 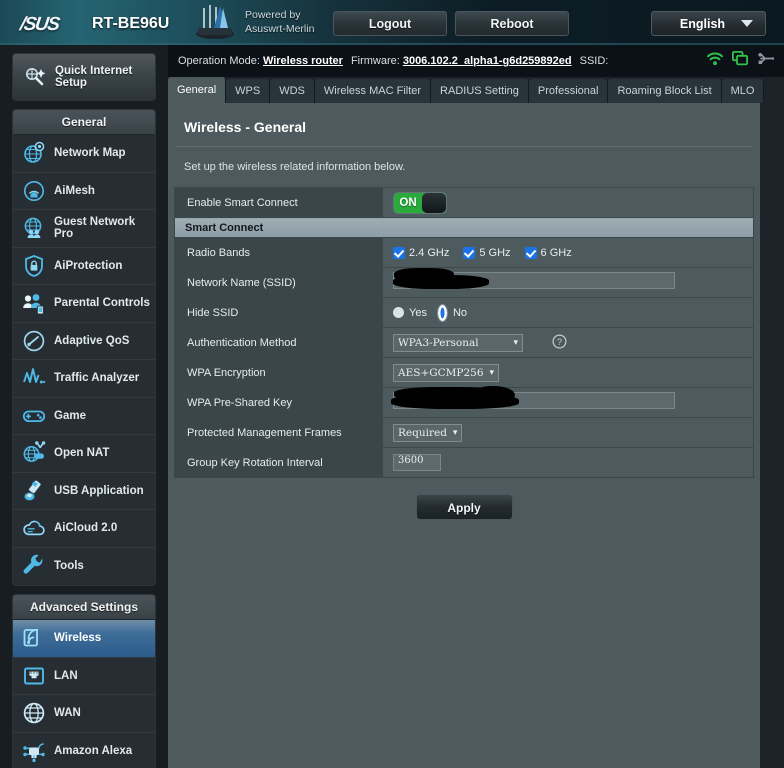 I want to click on sidebar-item-aimesh: AiMesh, so click(x=84, y=191).